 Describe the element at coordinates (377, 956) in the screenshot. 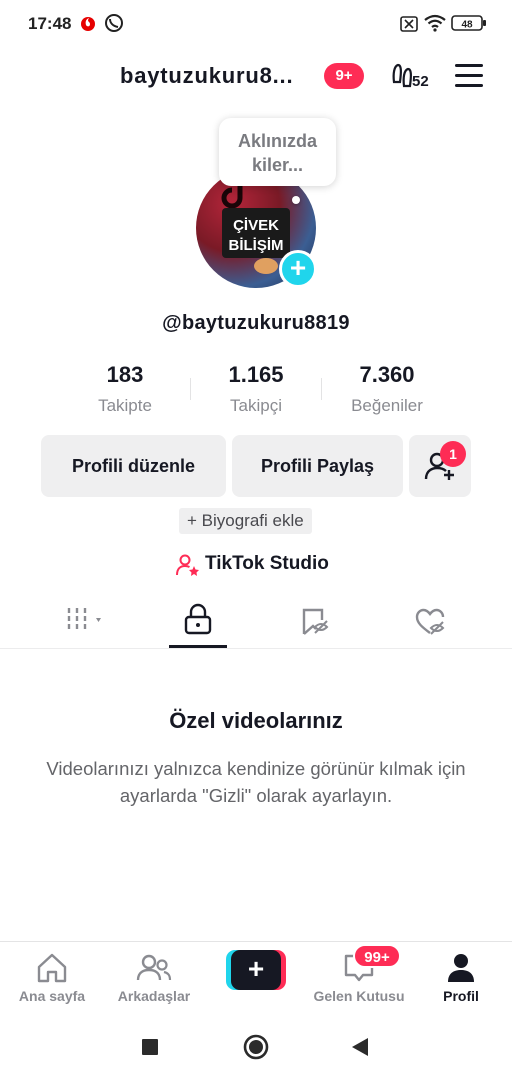

I see `inbox-badge: 99+` at that location.